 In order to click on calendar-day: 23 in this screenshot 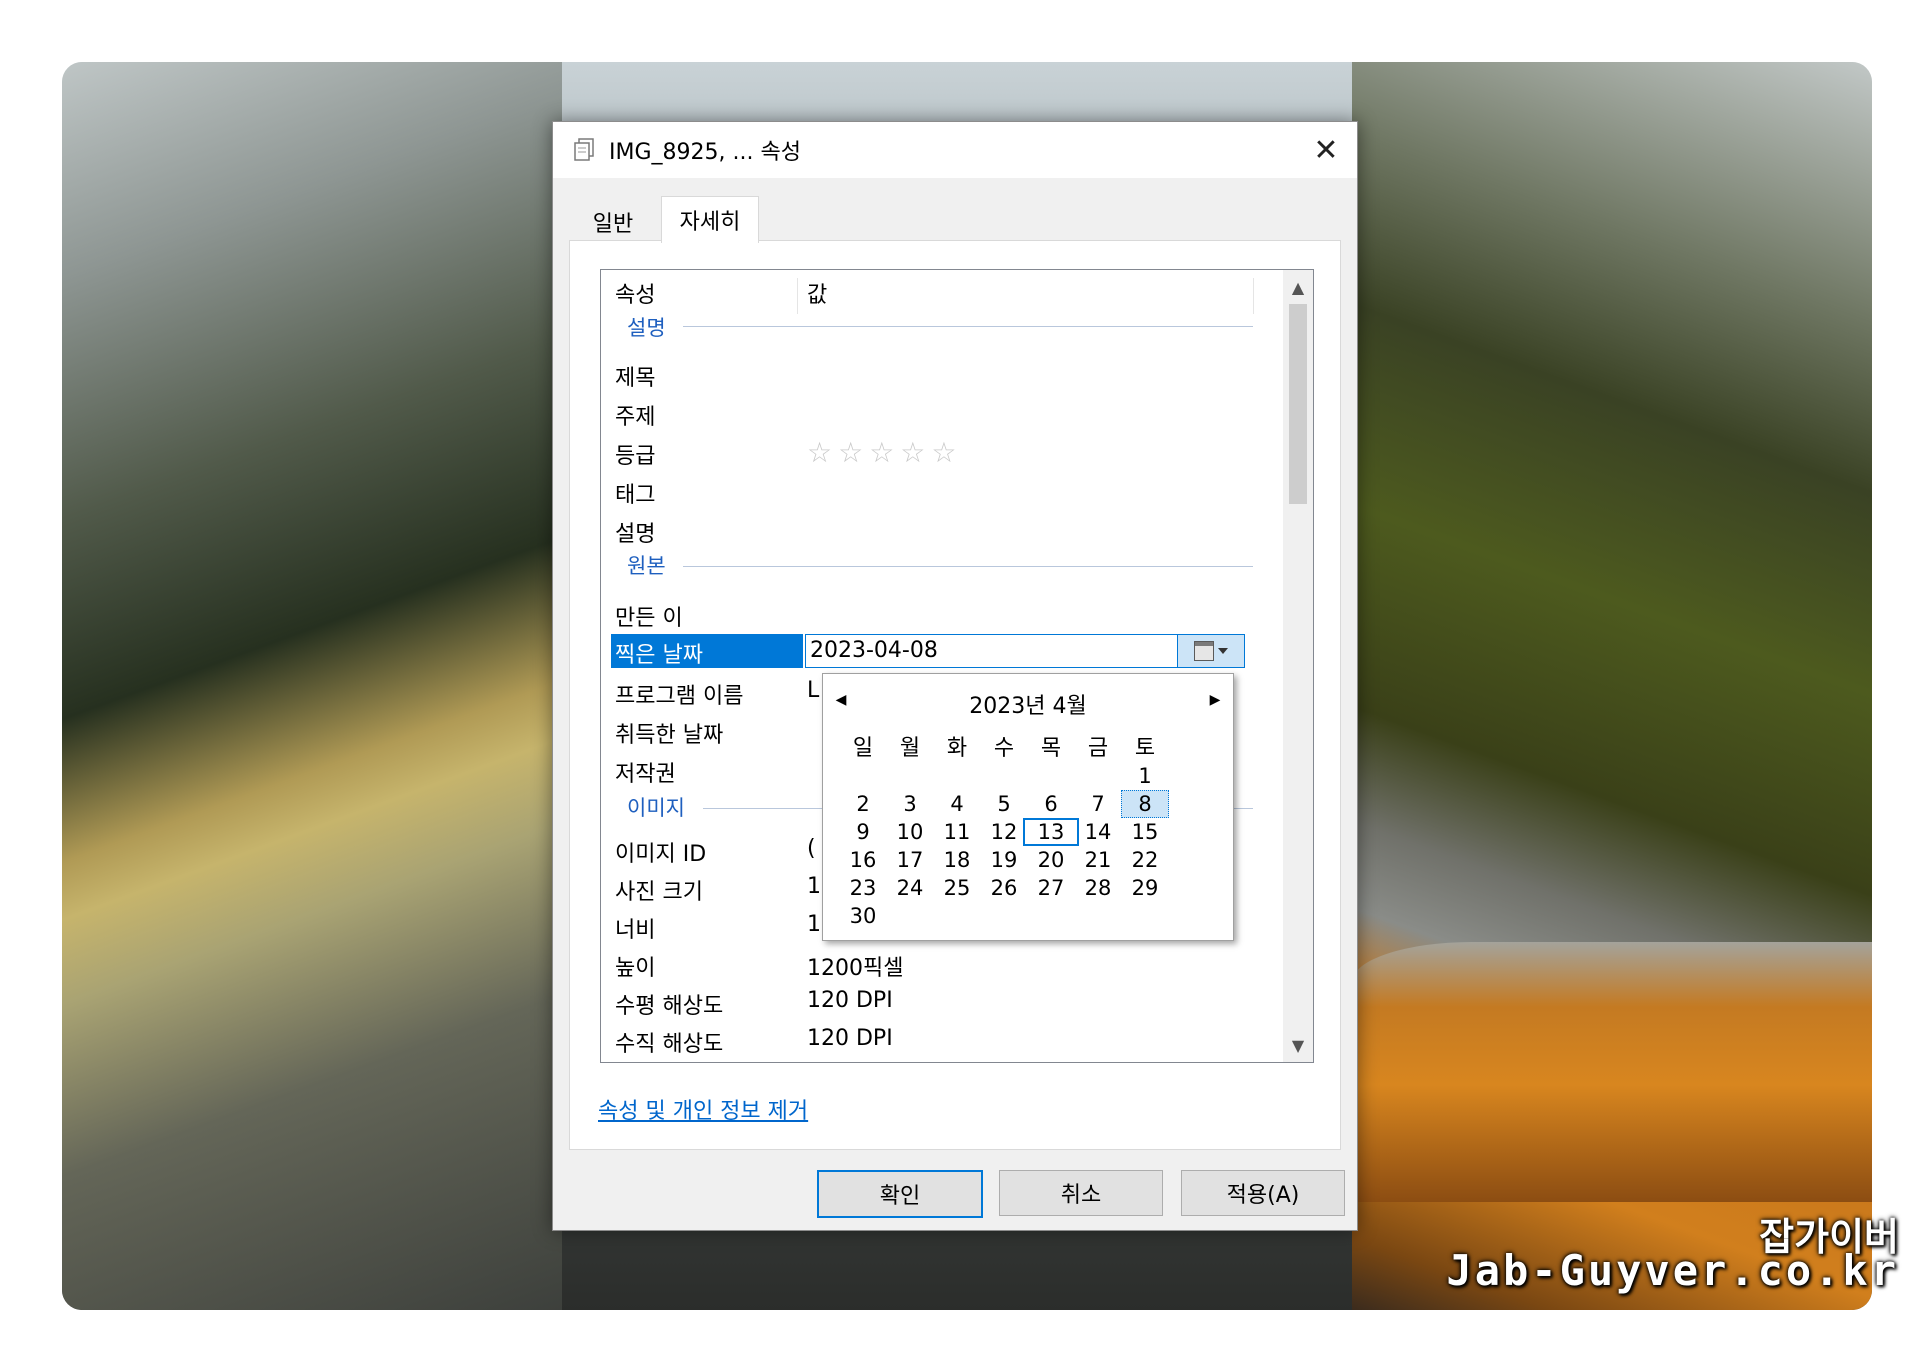, I will do `click(863, 888)`.